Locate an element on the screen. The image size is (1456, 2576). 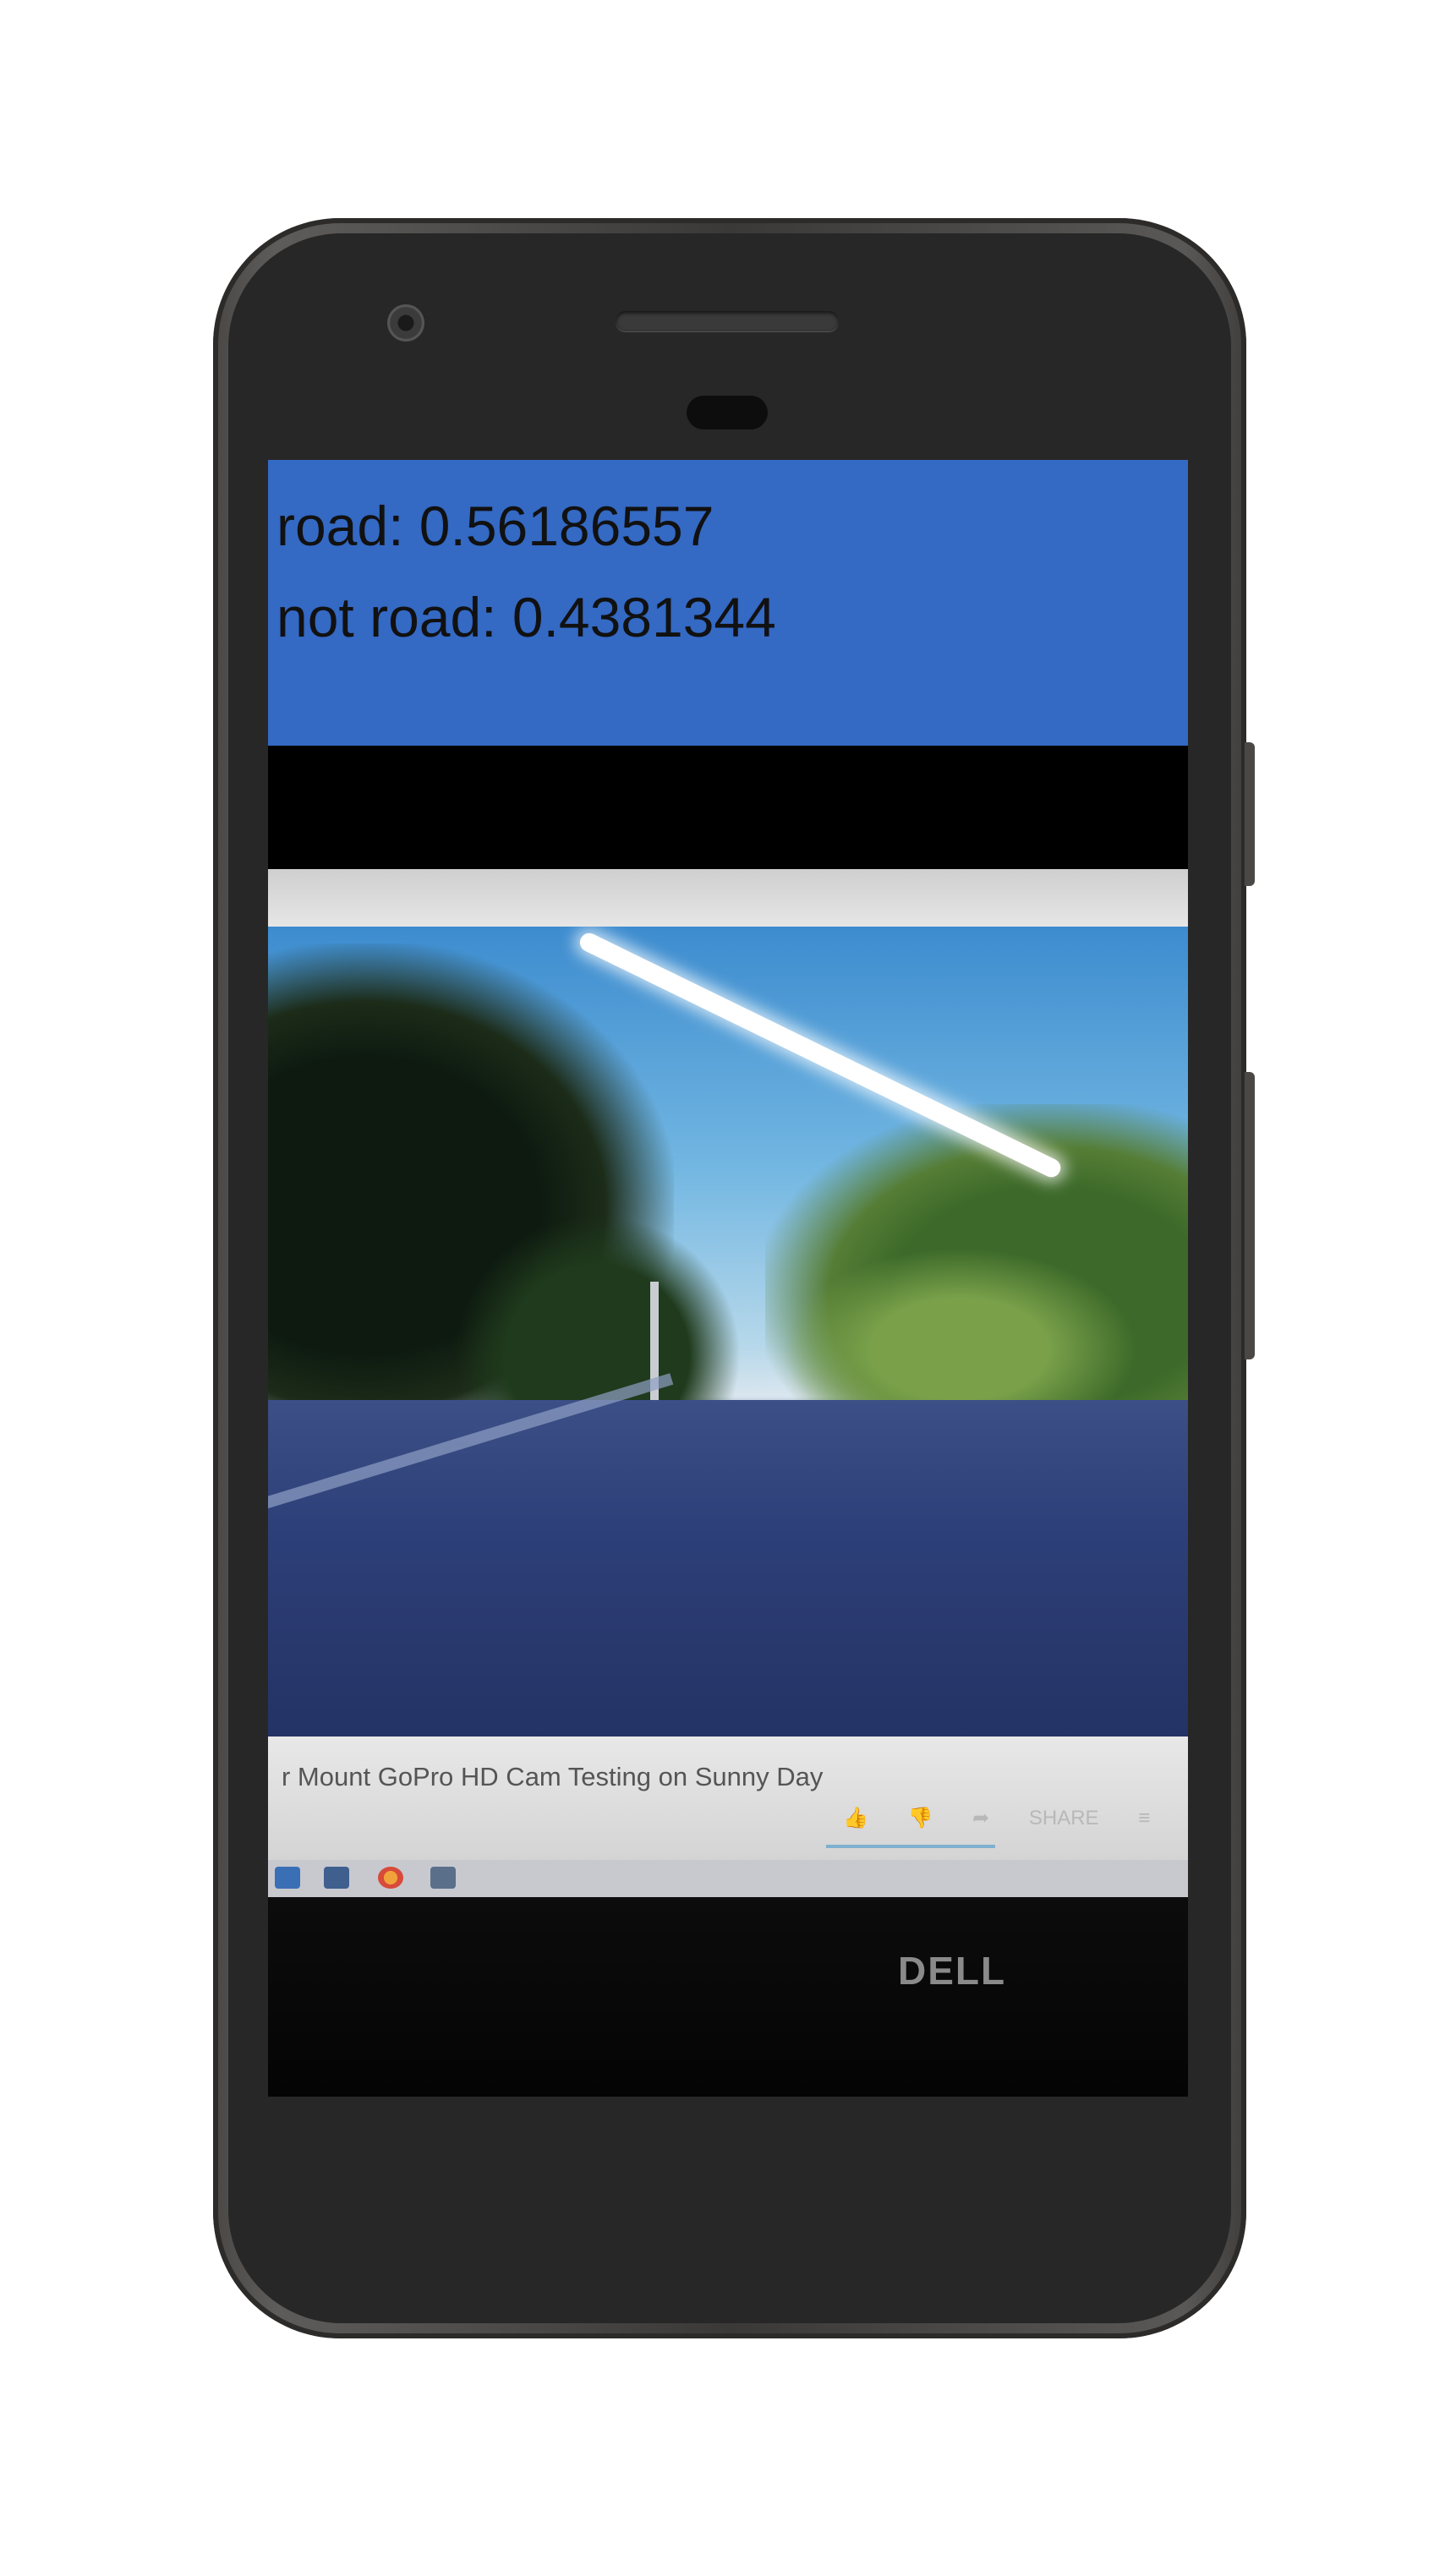
monitor-bezel: DELL is located at coordinates (728, 1997).